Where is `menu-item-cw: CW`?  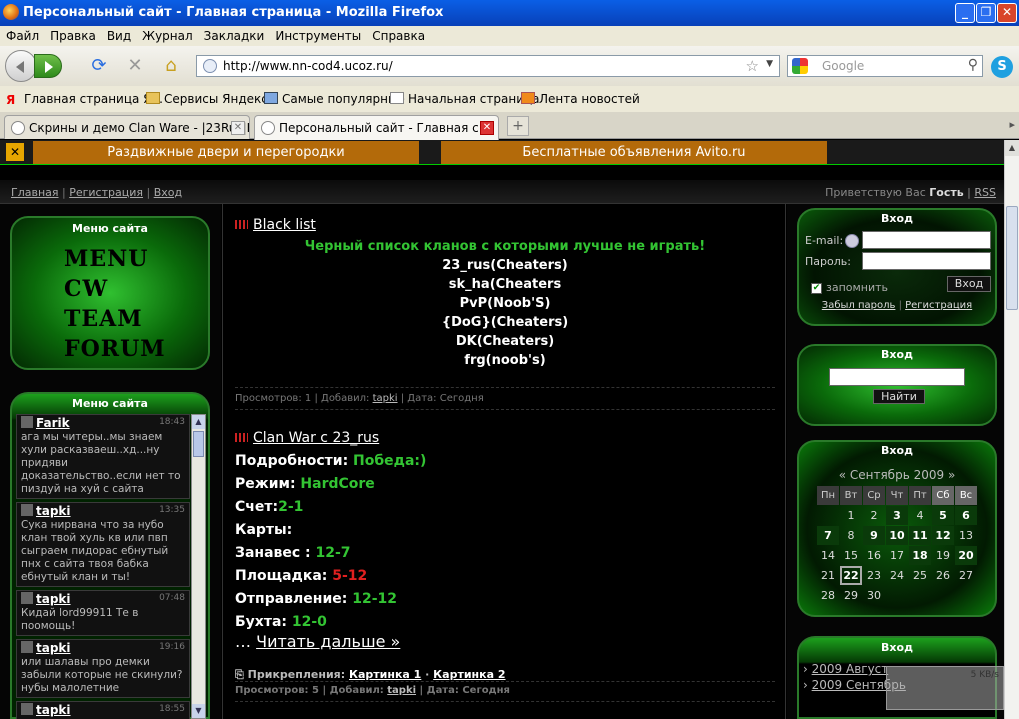 menu-item-cw: CW is located at coordinates (115, 289).